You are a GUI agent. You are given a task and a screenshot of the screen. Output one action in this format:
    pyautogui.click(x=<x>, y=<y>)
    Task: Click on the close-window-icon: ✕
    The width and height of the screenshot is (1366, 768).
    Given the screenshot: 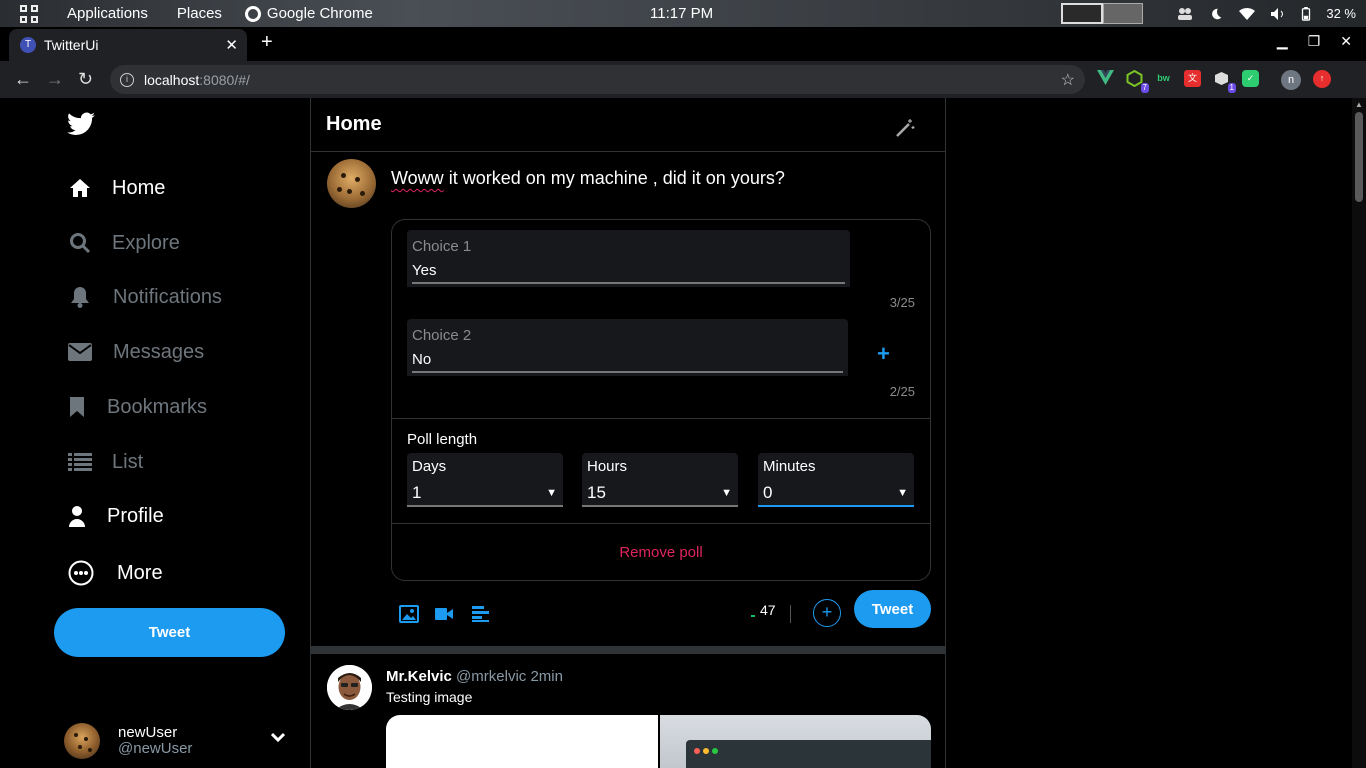 What is the action you would take?
    pyautogui.click(x=1346, y=41)
    